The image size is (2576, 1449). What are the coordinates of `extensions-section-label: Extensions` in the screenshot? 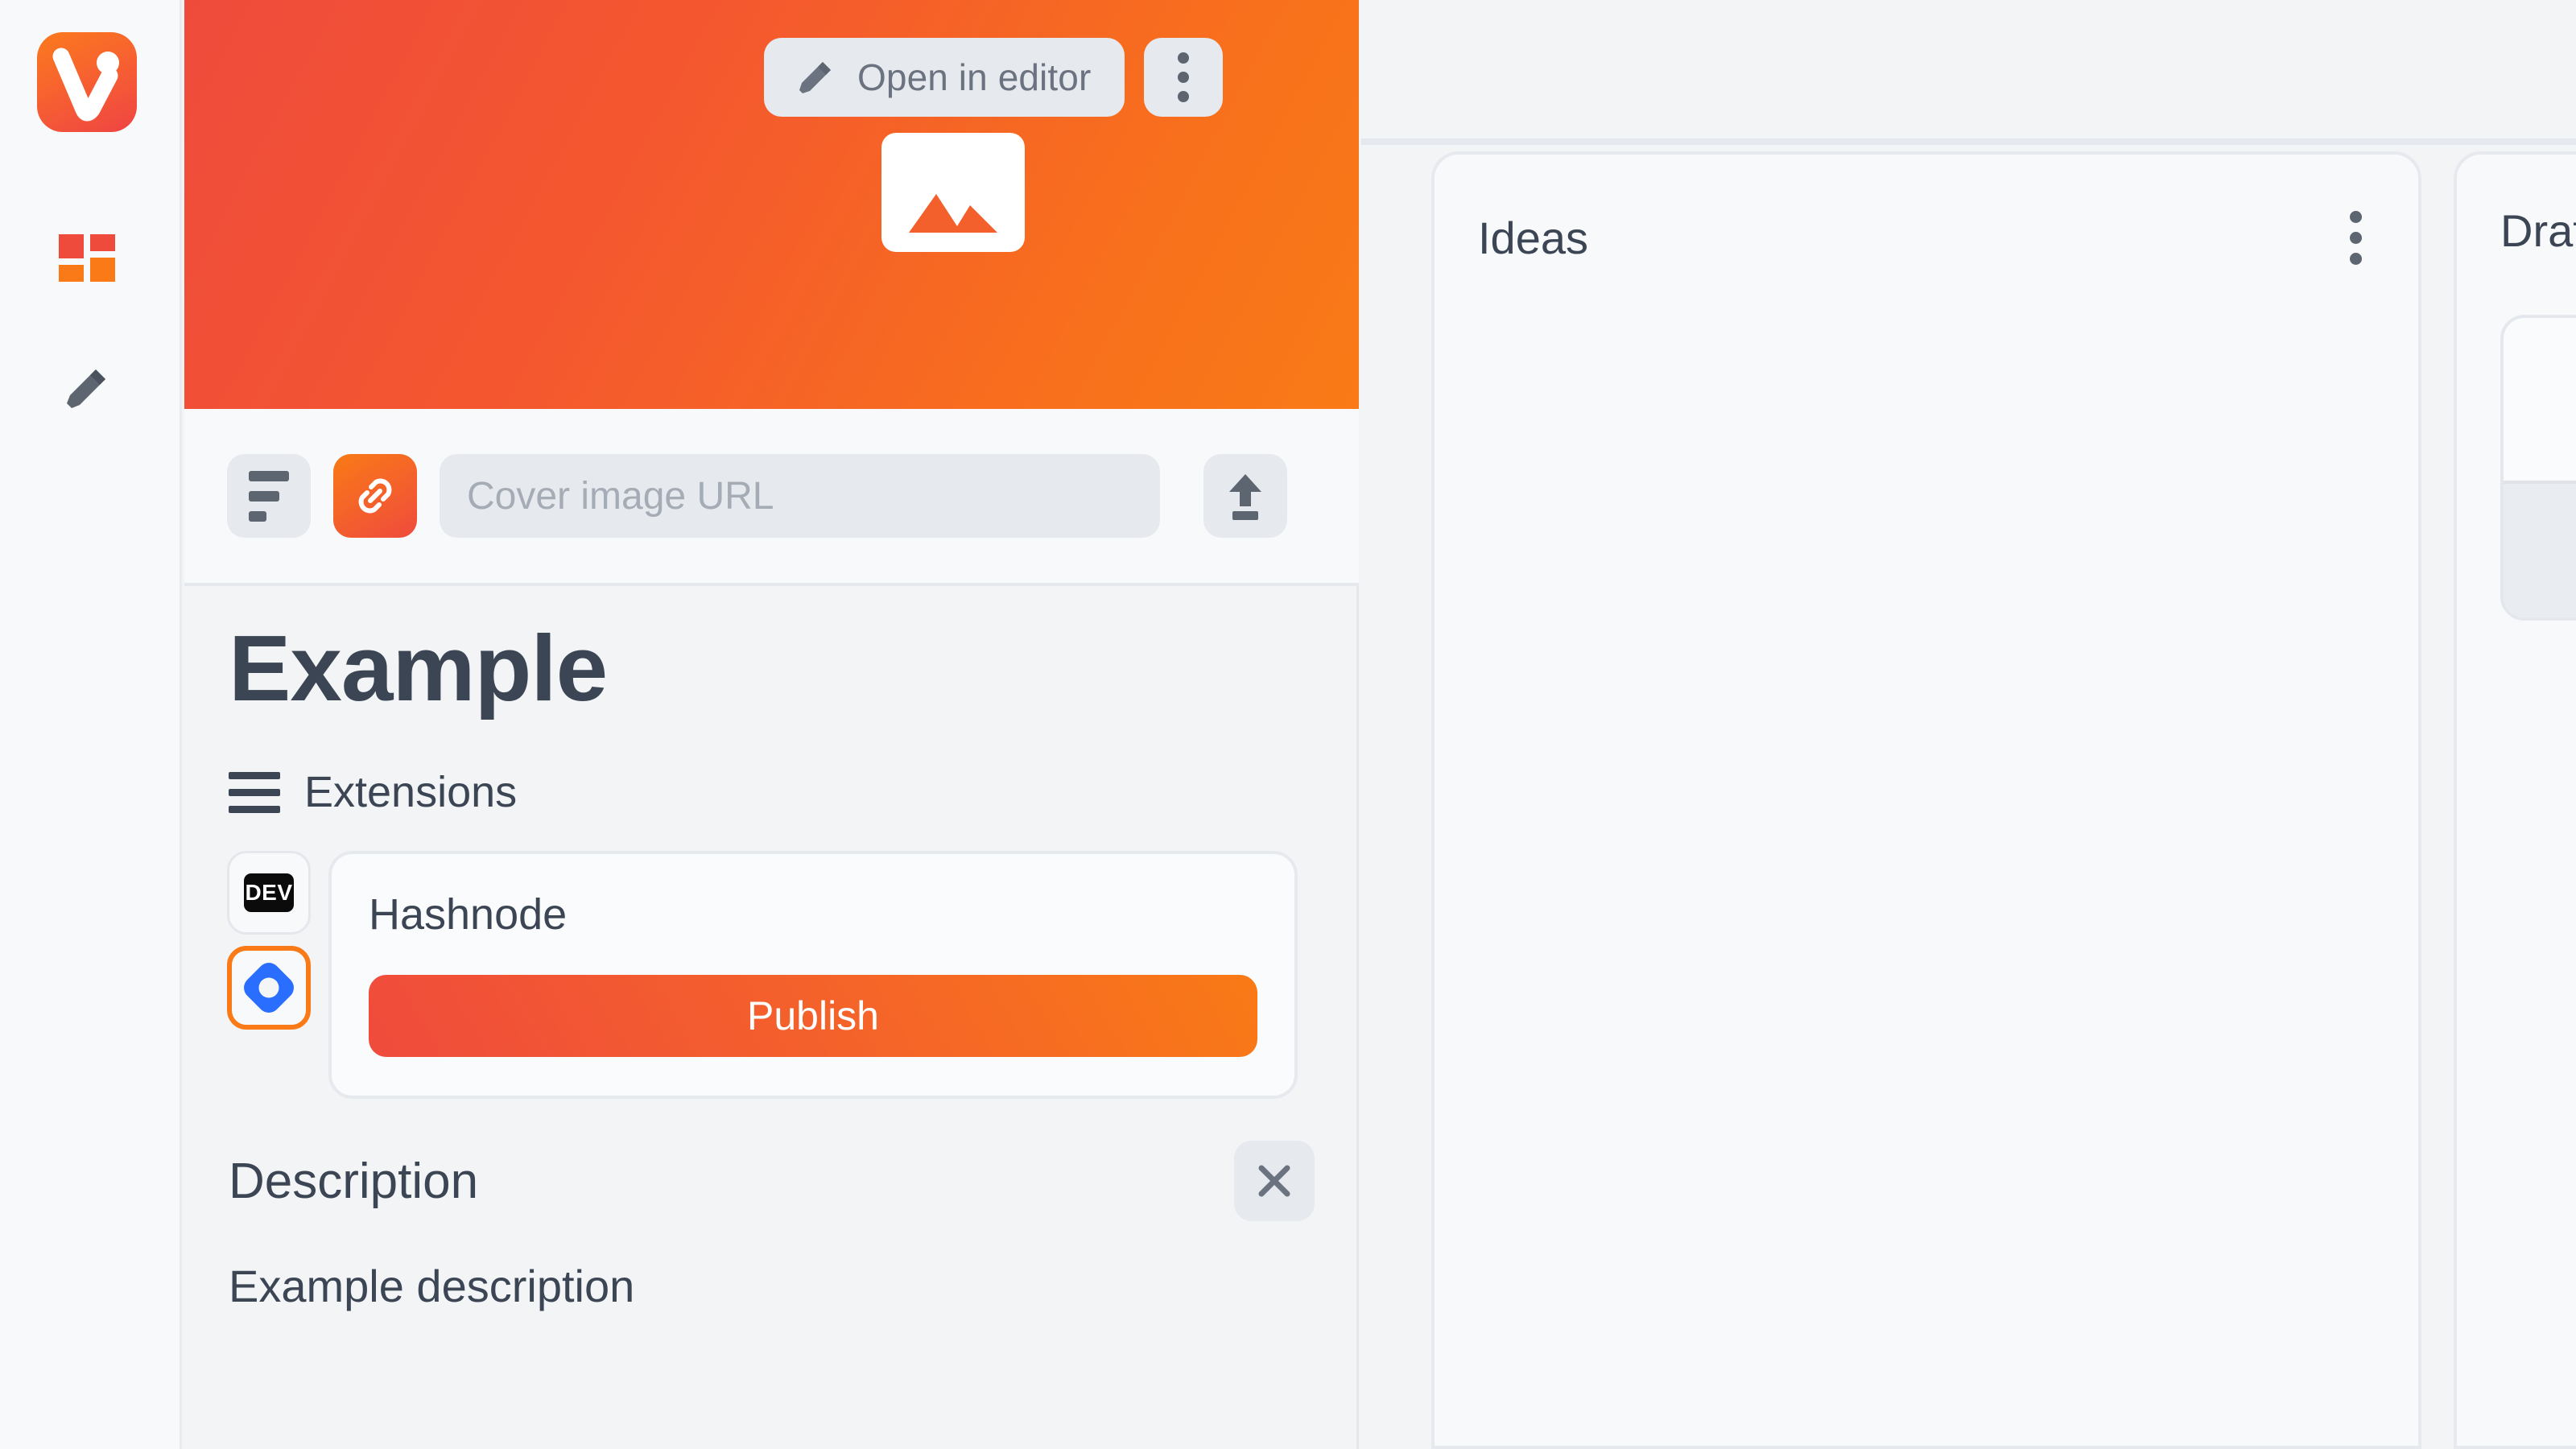 It's located at (411, 792).